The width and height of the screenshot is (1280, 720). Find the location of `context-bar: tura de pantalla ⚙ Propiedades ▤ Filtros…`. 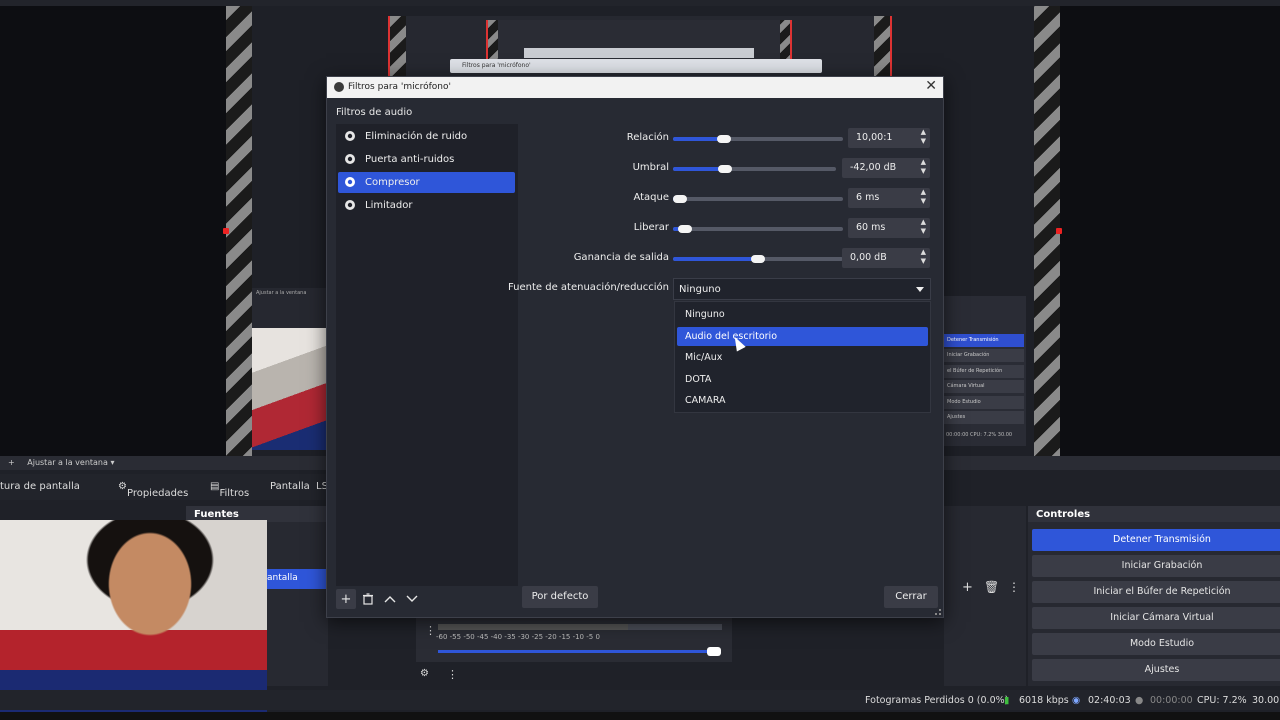

context-bar: tura de pantalla ⚙ Propiedades ▤ Filtros… is located at coordinates (165, 487).